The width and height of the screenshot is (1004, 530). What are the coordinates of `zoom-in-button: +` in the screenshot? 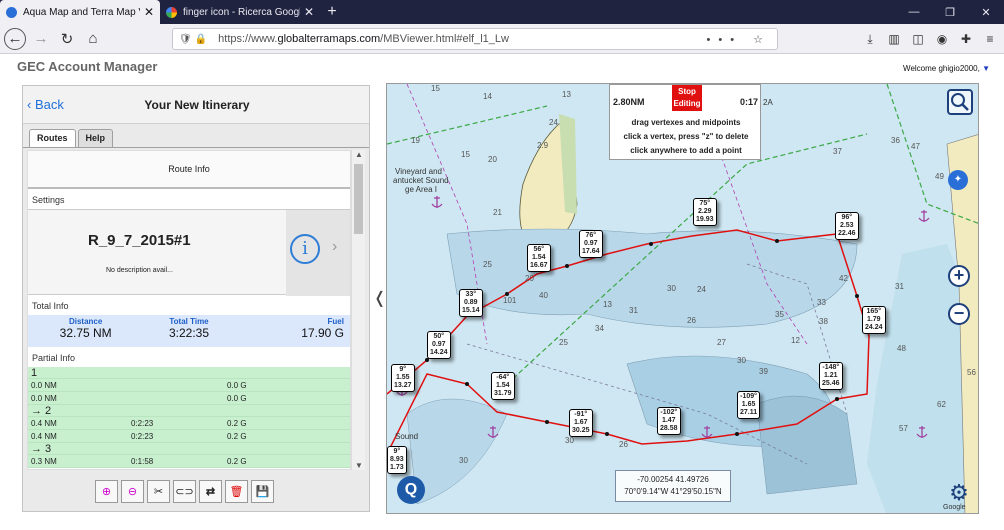 It's located at (959, 276).